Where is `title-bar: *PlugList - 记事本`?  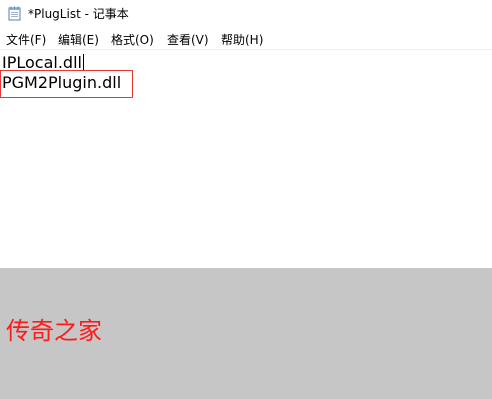
title-bar: *PlugList - 记事本 is located at coordinates (246, 14).